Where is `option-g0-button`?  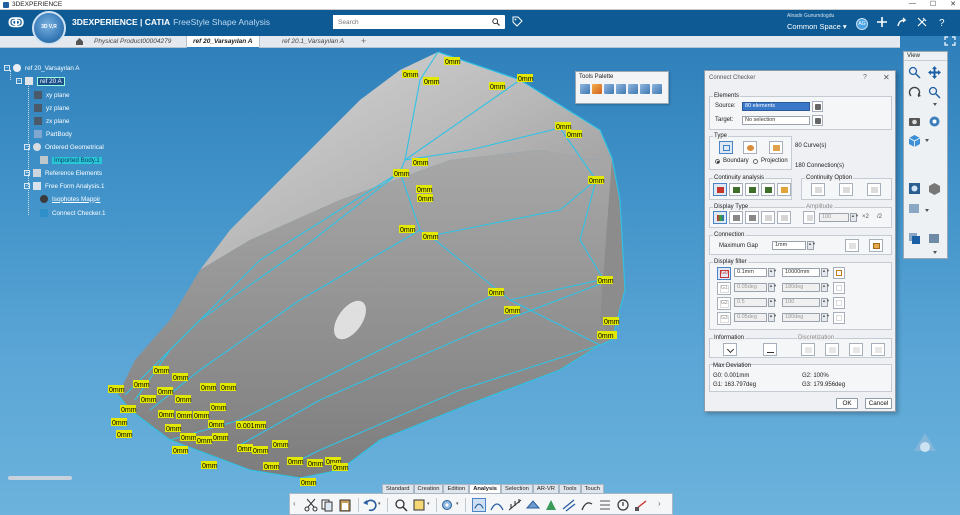
option-g0-button is located at coordinates (818, 189).